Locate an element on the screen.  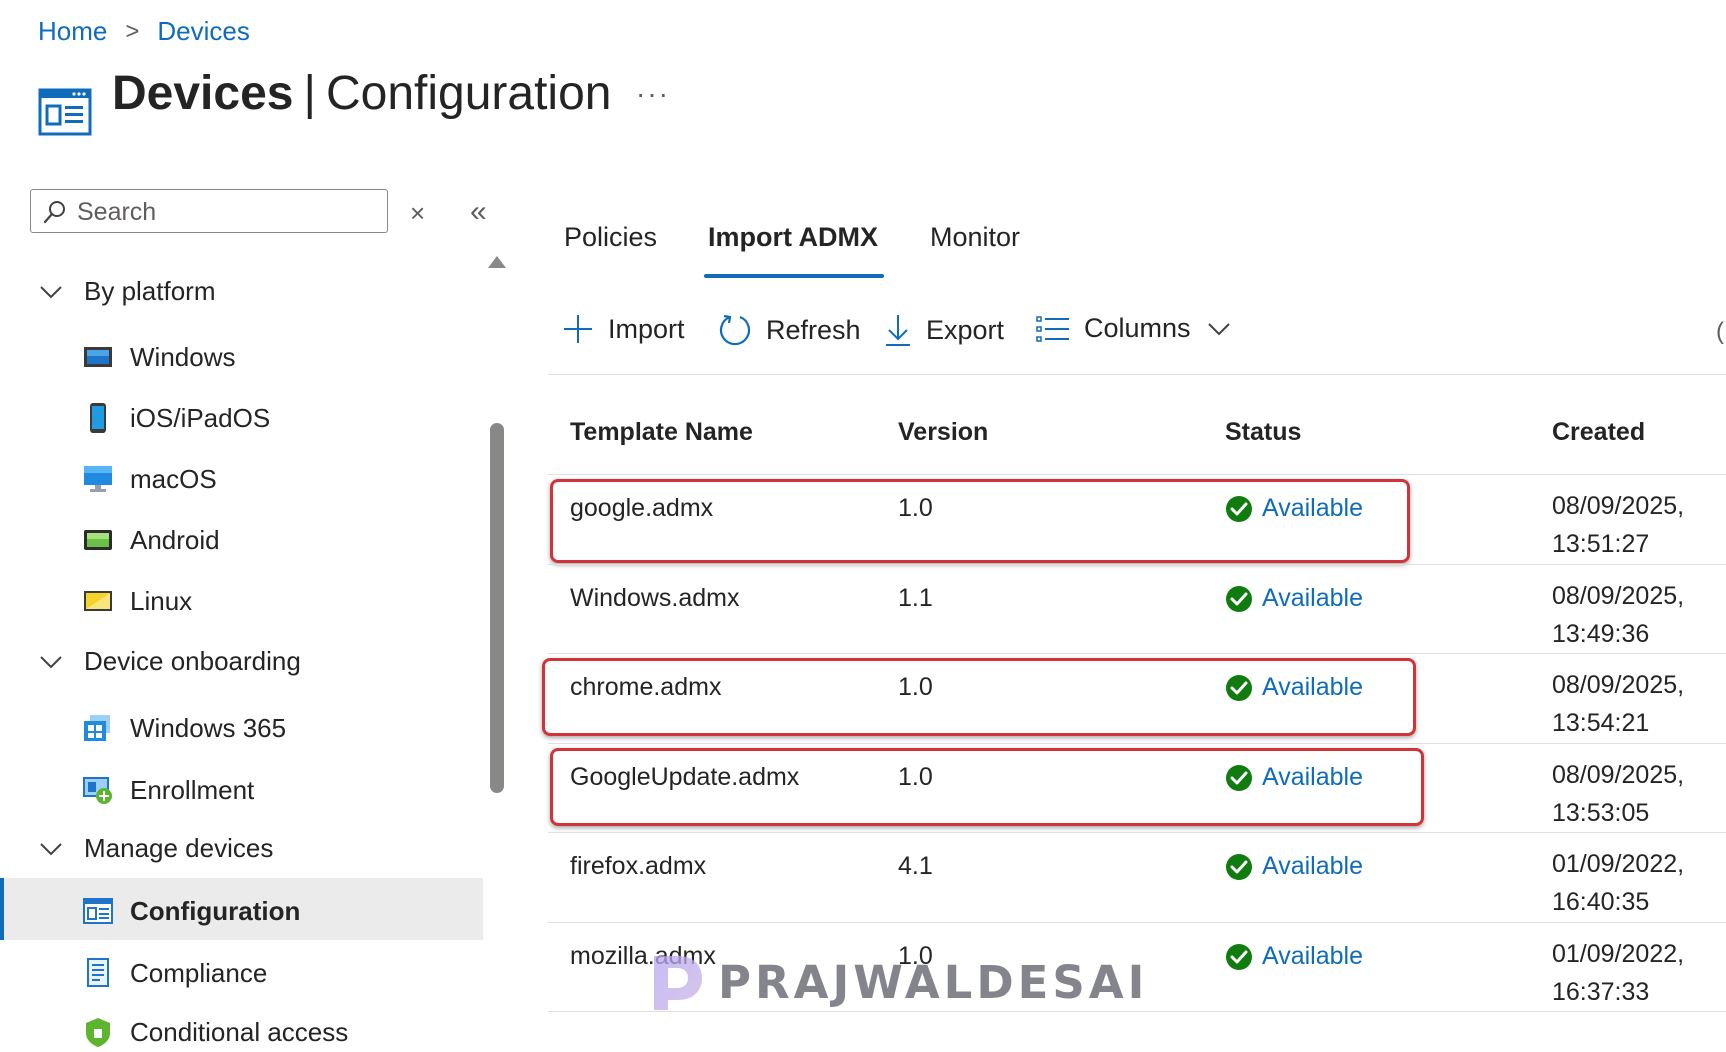
created-cell: 08/09/2025, 13:54:21 is located at coordinates (1618, 704).